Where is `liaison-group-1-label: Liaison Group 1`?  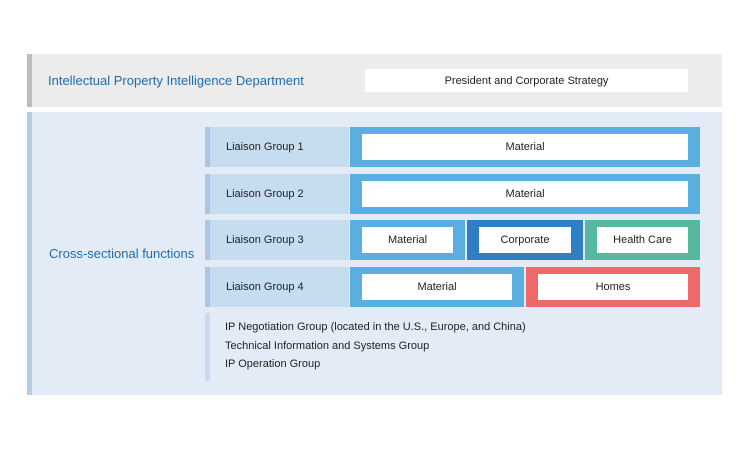
liaison-group-1-label: Liaison Group 1 is located at coordinates (277, 147).